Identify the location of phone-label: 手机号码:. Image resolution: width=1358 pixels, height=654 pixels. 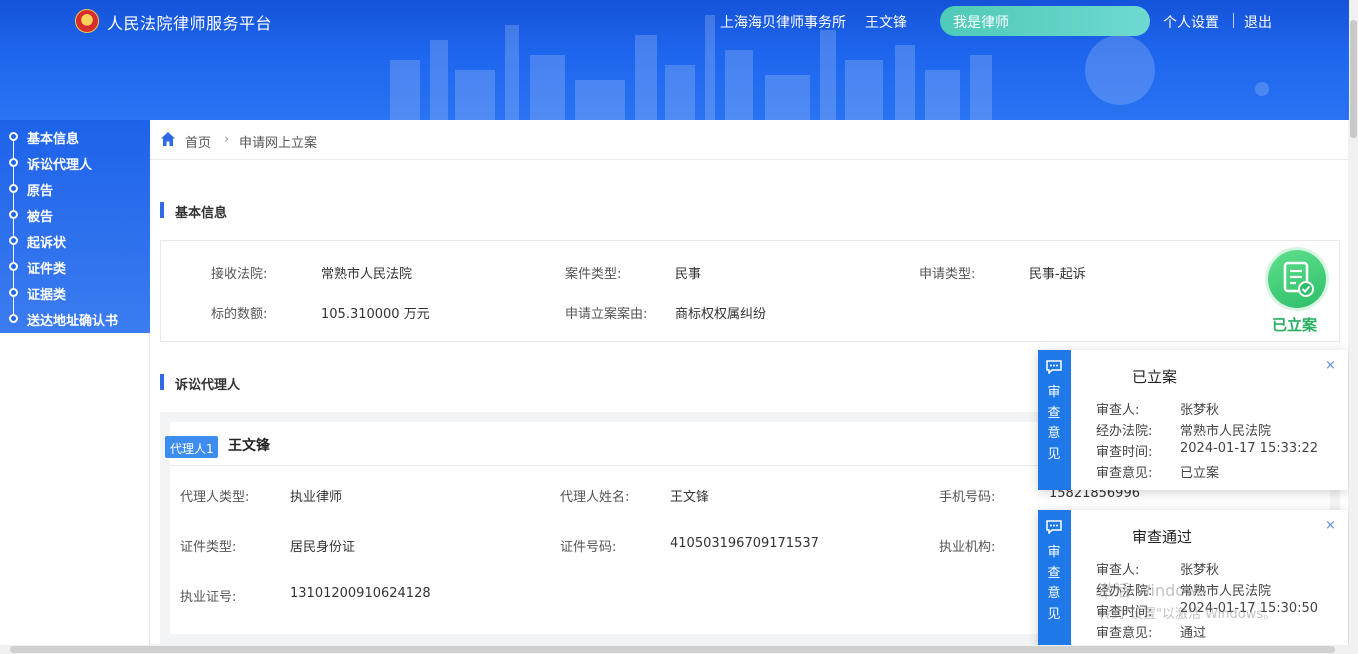
(967, 497).